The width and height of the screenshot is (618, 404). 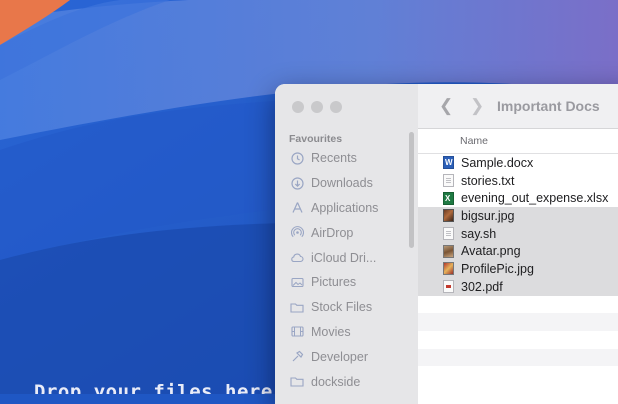 I want to click on clock-icon, so click(x=297, y=158).